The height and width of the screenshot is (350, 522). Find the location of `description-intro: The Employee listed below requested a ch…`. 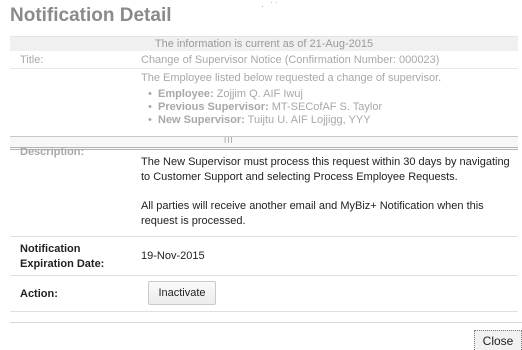

description-intro: The Employee listed below requested a ch… is located at coordinates (291, 78).